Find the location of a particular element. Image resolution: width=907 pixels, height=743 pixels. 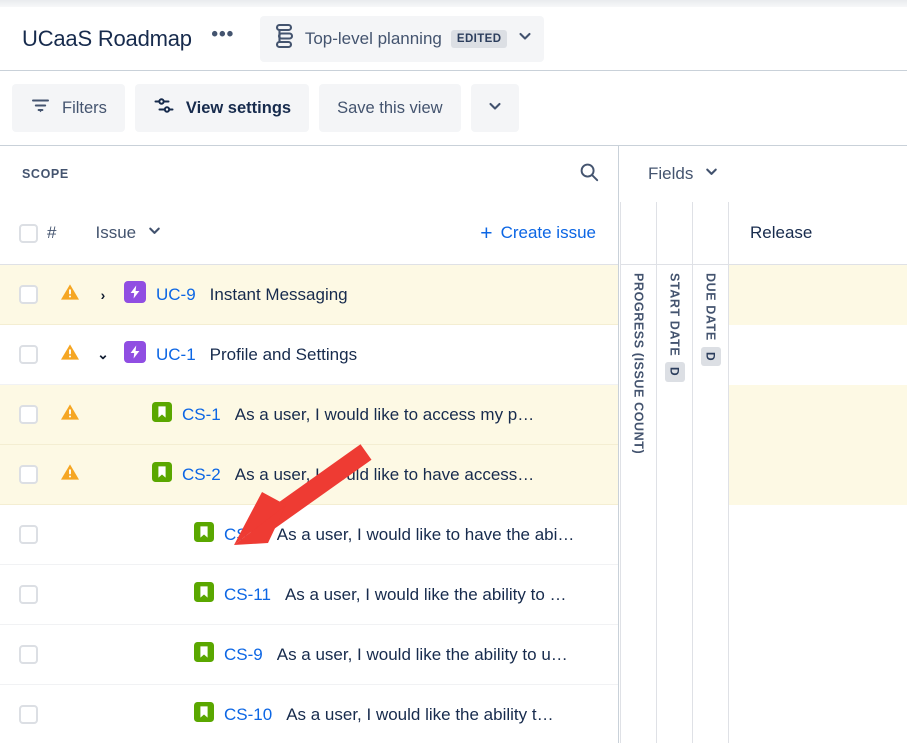

page-more-actions-button: ••• is located at coordinates (223, 38).